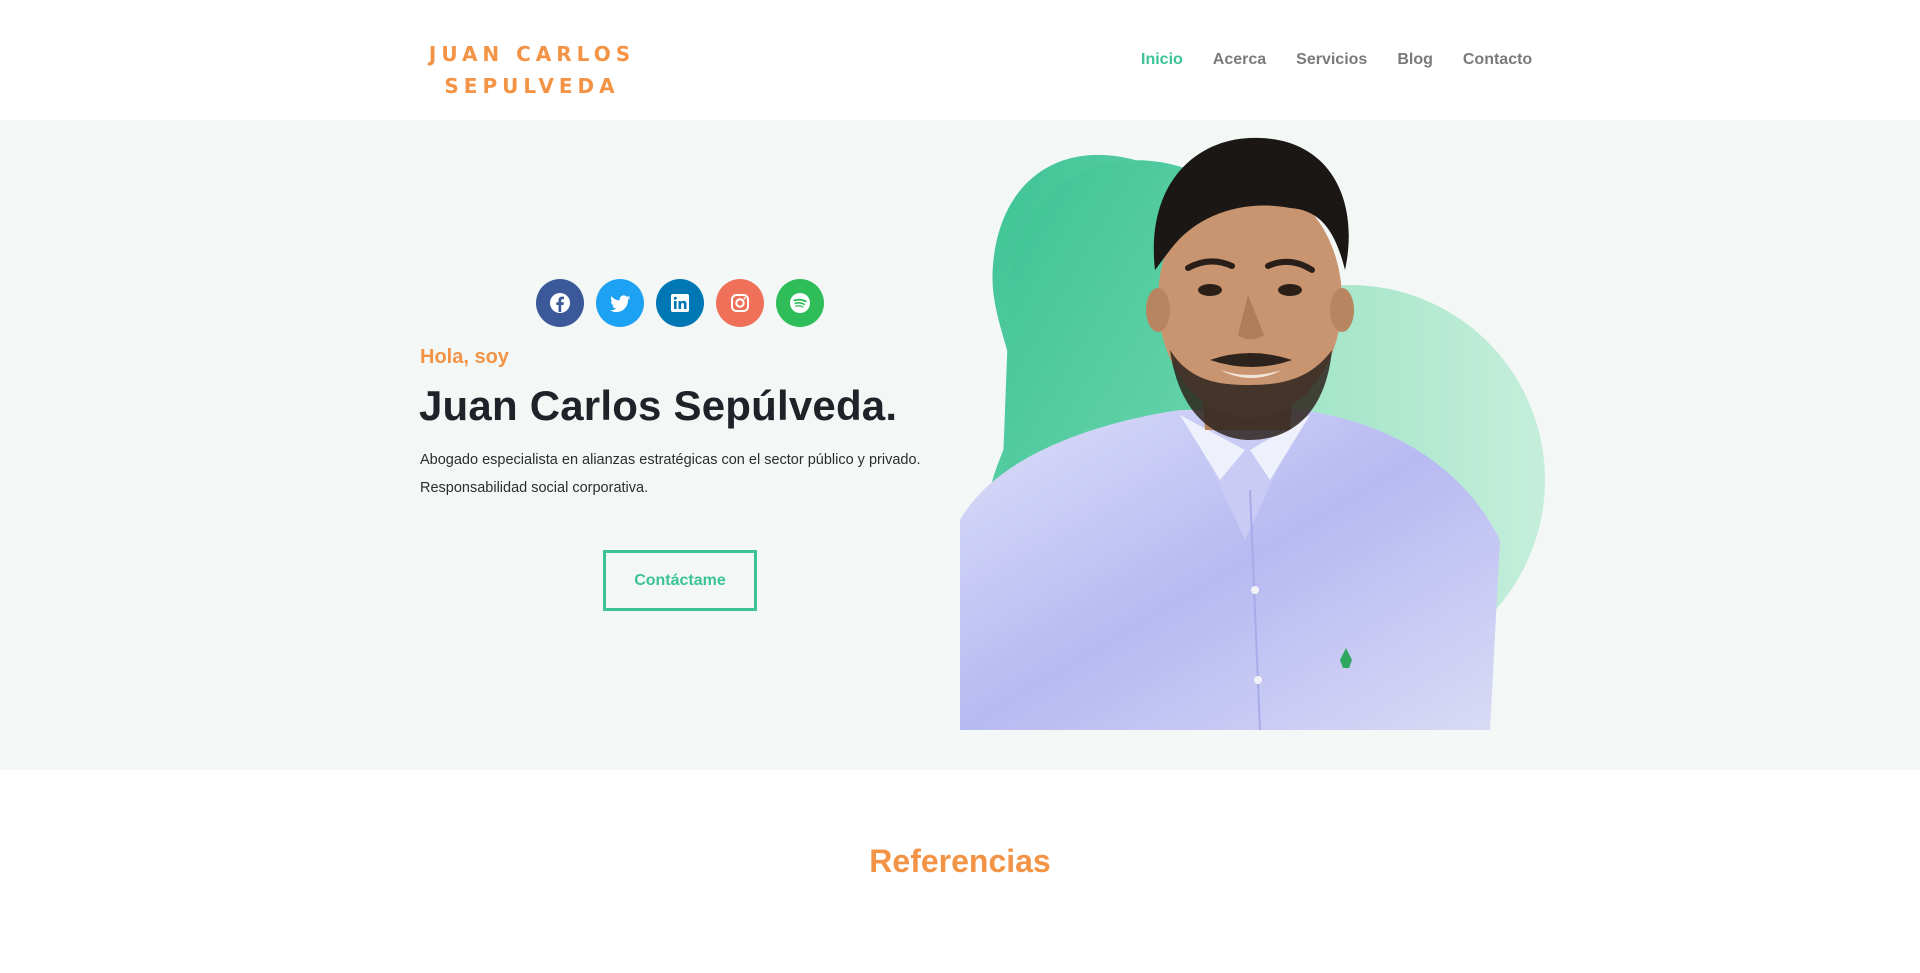 The height and width of the screenshot is (973, 1920). I want to click on references-title: Referencias, so click(960, 861).